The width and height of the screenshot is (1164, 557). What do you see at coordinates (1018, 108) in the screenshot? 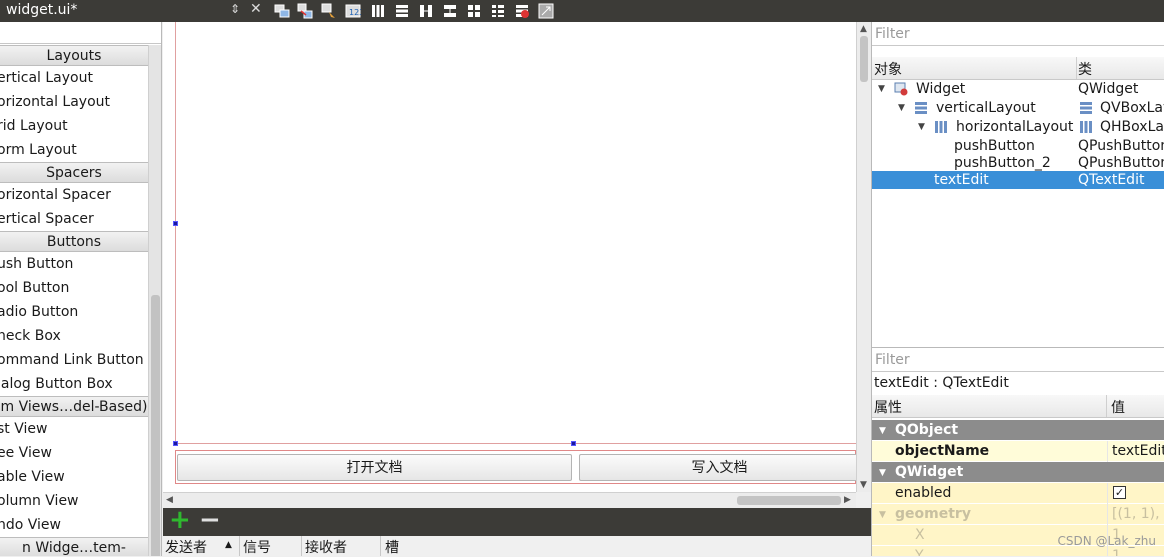
I see `object-row-vertical-layout: ▼ verticalLayout QVBoxLay` at bounding box center [1018, 108].